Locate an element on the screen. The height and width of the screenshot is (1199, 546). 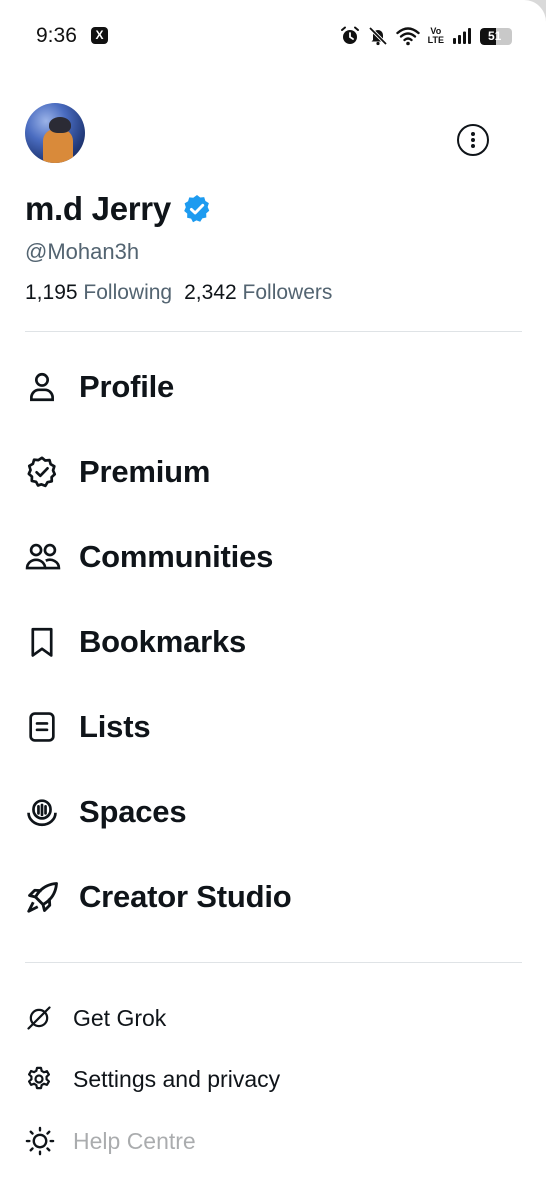
battery-level: 51 is located at coordinates (495, 35).